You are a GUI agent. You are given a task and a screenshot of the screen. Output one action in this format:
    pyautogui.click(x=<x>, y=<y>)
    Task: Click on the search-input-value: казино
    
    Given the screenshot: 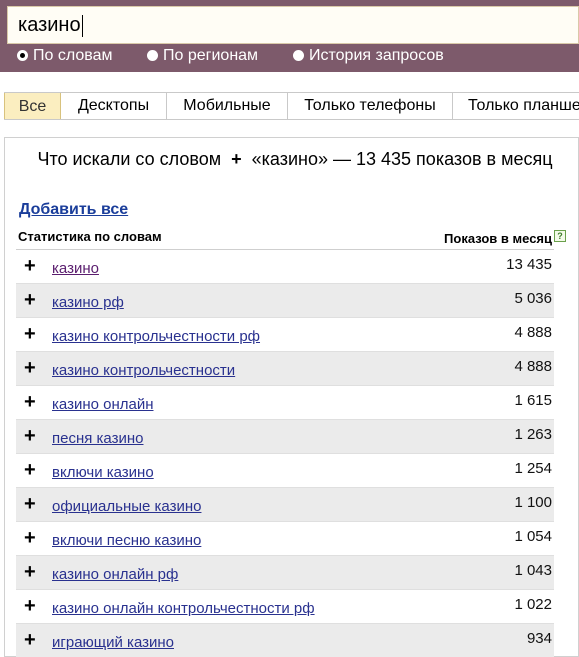 What is the action you would take?
    pyautogui.click(x=49, y=25)
    